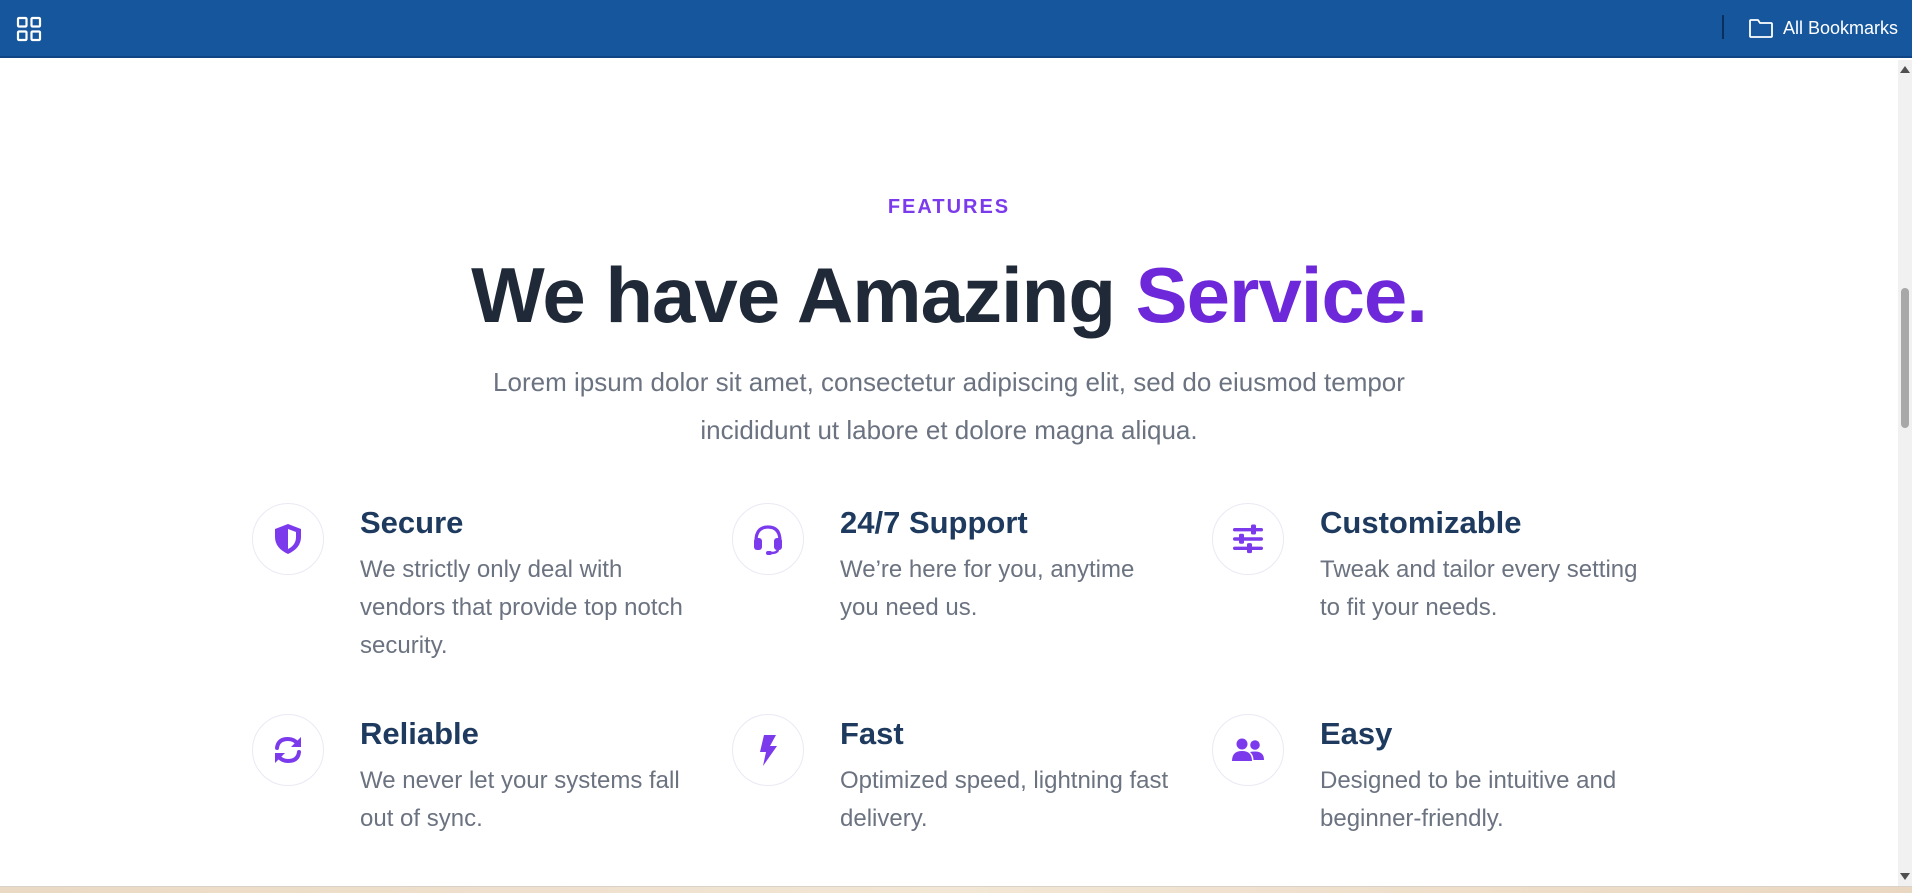 The image size is (1912, 893). I want to click on scrollbar-thumb, so click(1905, 358).